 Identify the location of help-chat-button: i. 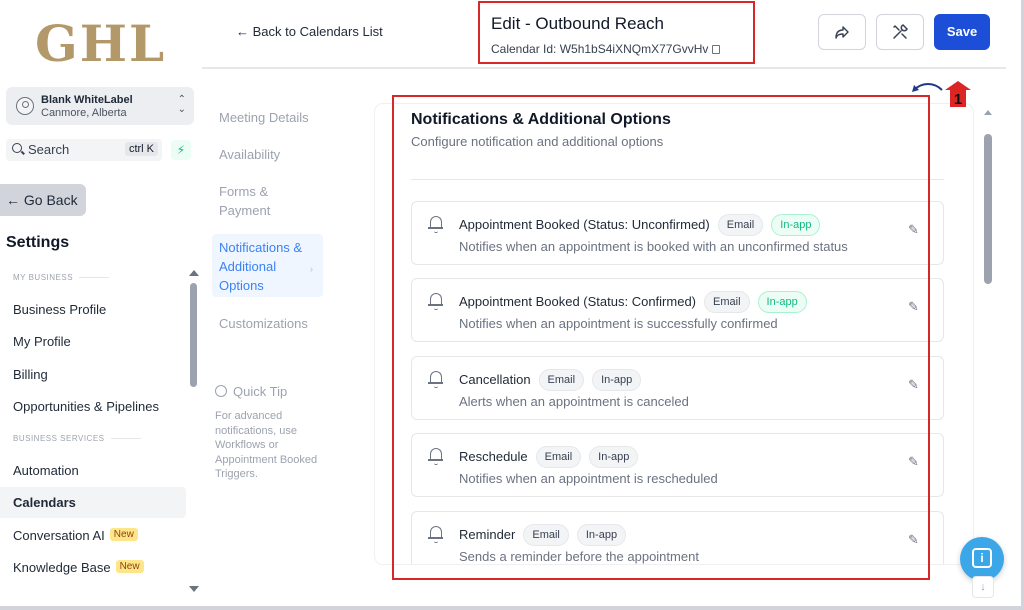
(982, 559).